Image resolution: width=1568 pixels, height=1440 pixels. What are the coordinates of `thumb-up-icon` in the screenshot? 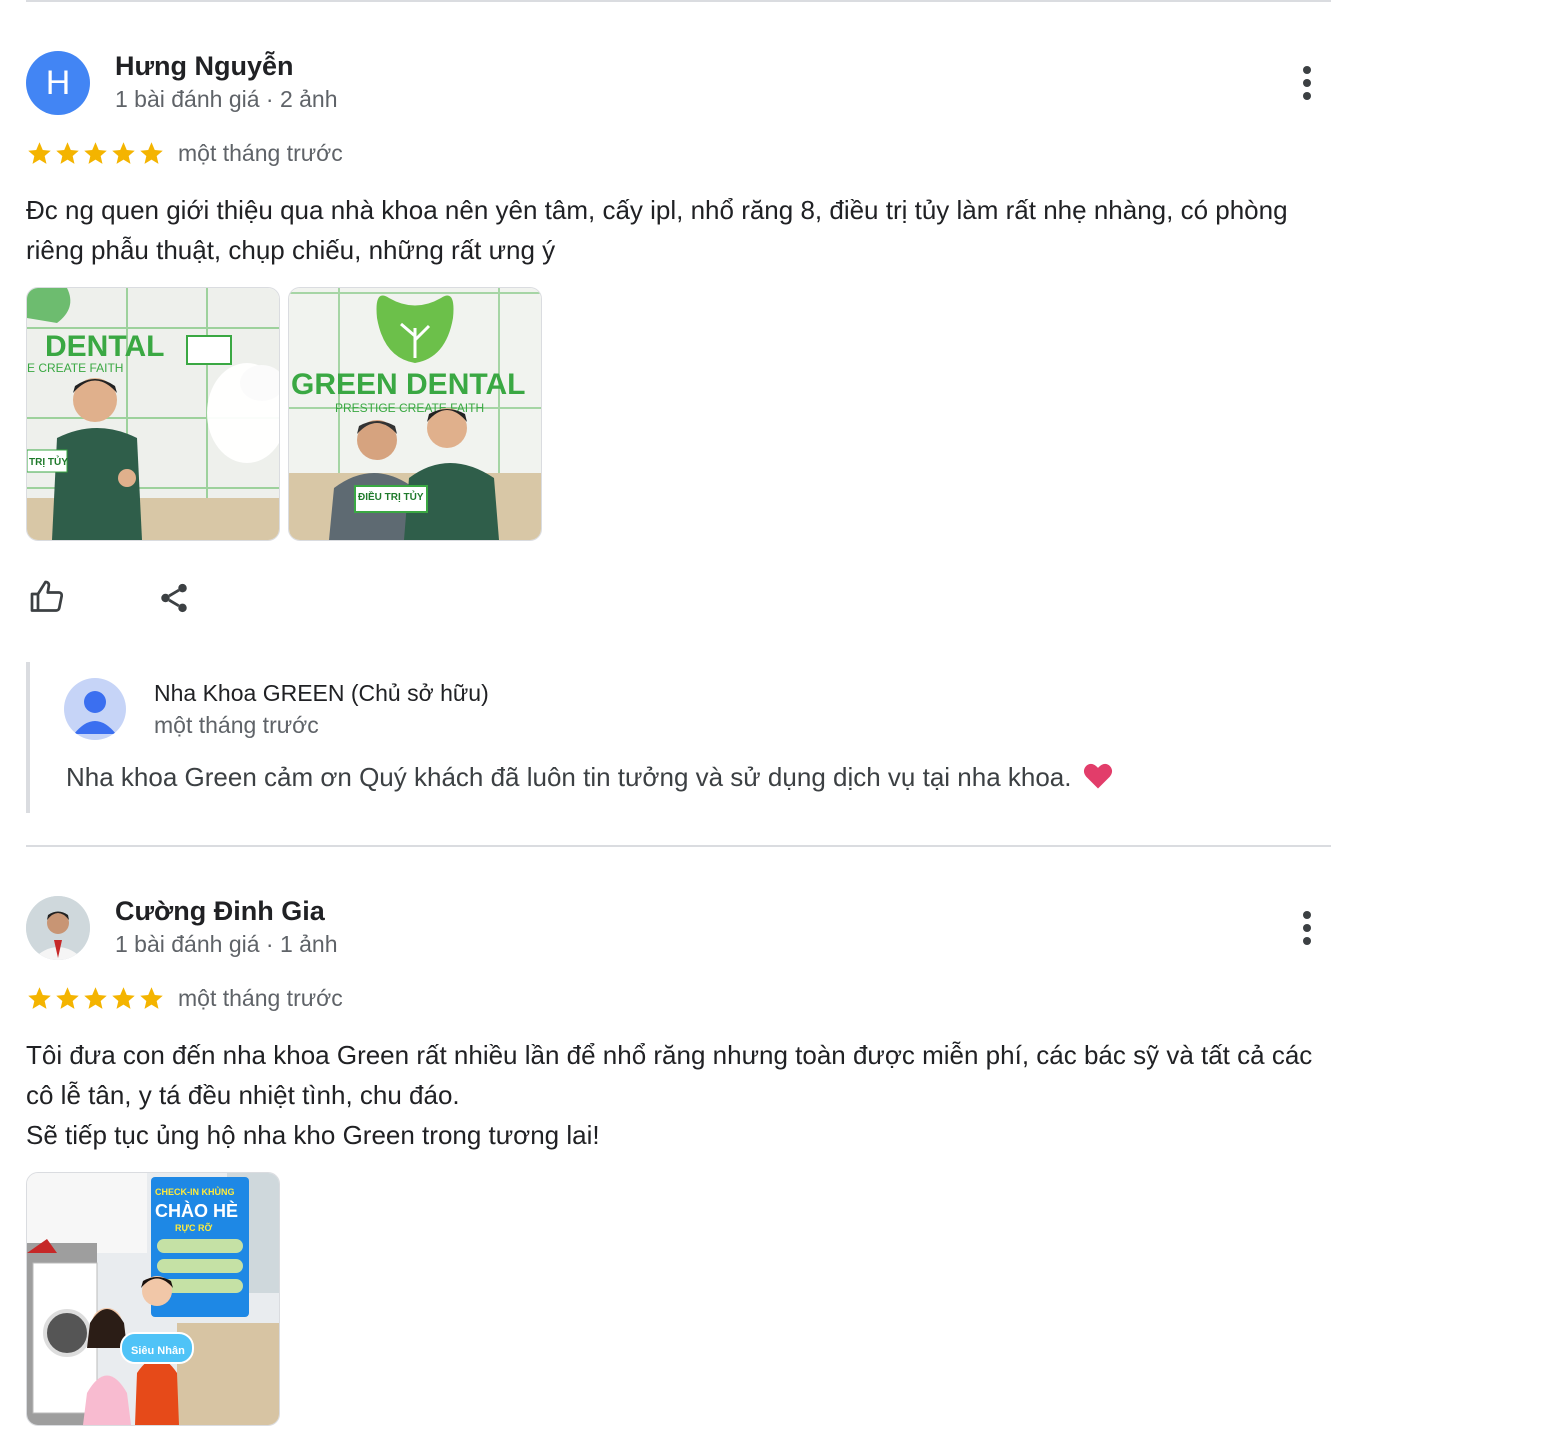 It's located at (47, 596).